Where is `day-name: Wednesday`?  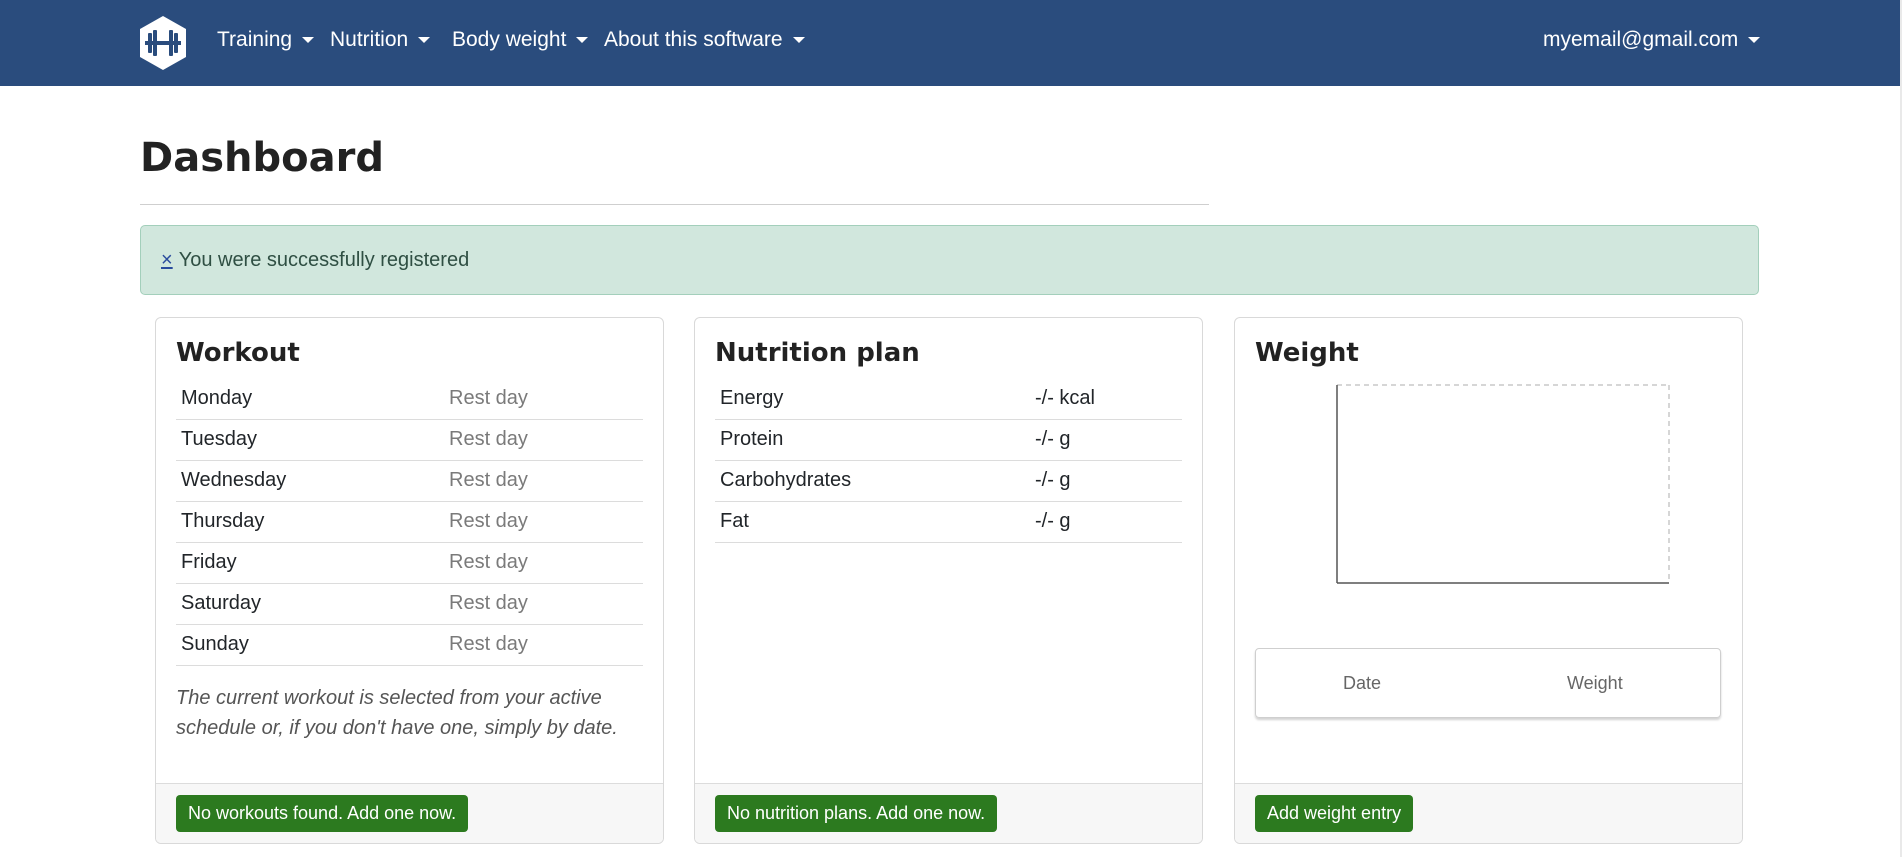
day-name: Wednesday is located at coordinates (310, 481).